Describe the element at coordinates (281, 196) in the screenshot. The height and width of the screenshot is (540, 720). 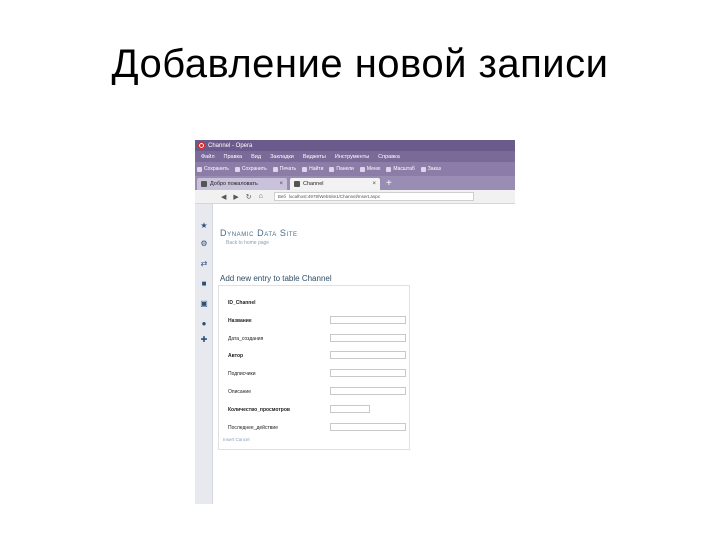
I see `address-prefix: Веб` at that location.